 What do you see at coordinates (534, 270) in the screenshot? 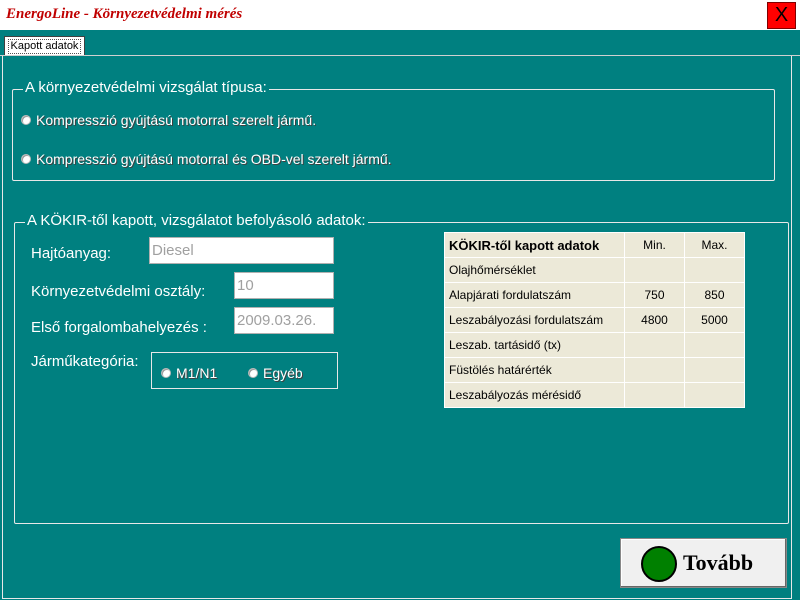
I see `table-cell: Olajhőmérséklet` at bounding box center [534, 270].